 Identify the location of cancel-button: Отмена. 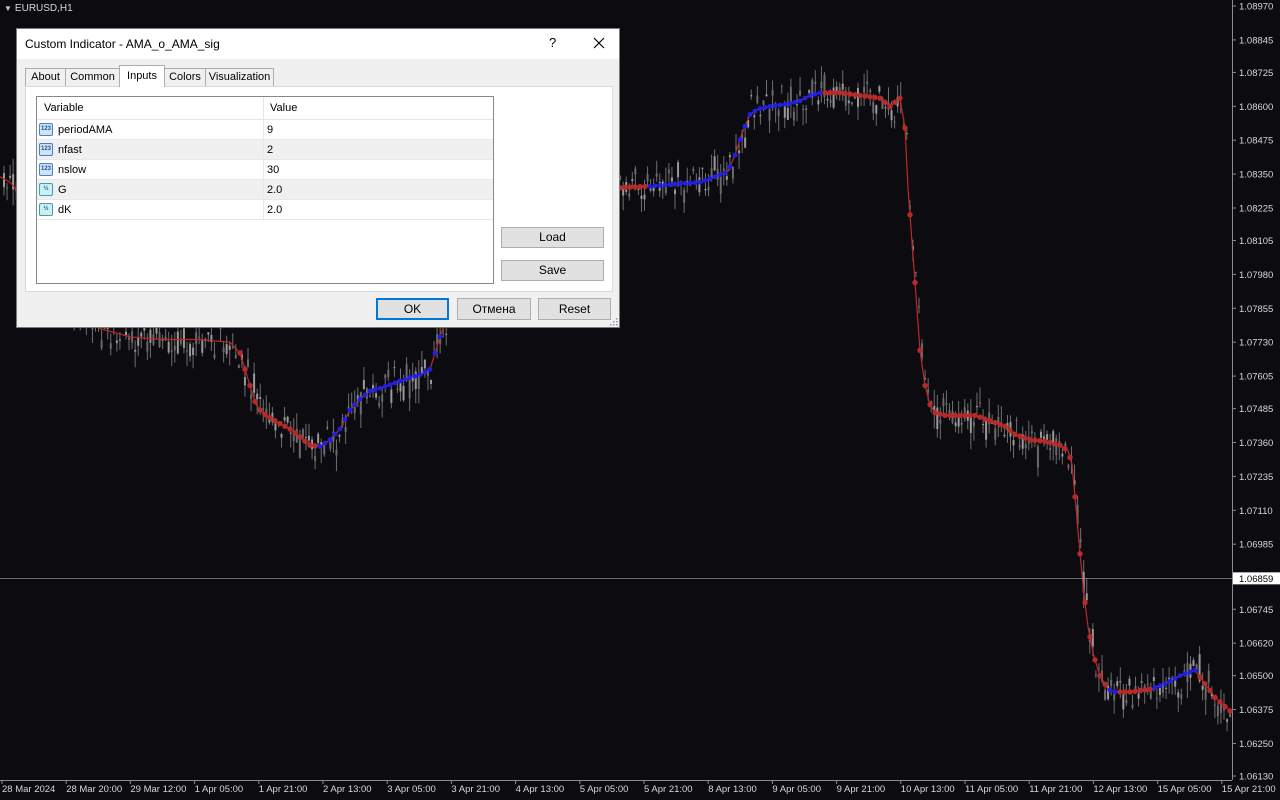
(494, 309).